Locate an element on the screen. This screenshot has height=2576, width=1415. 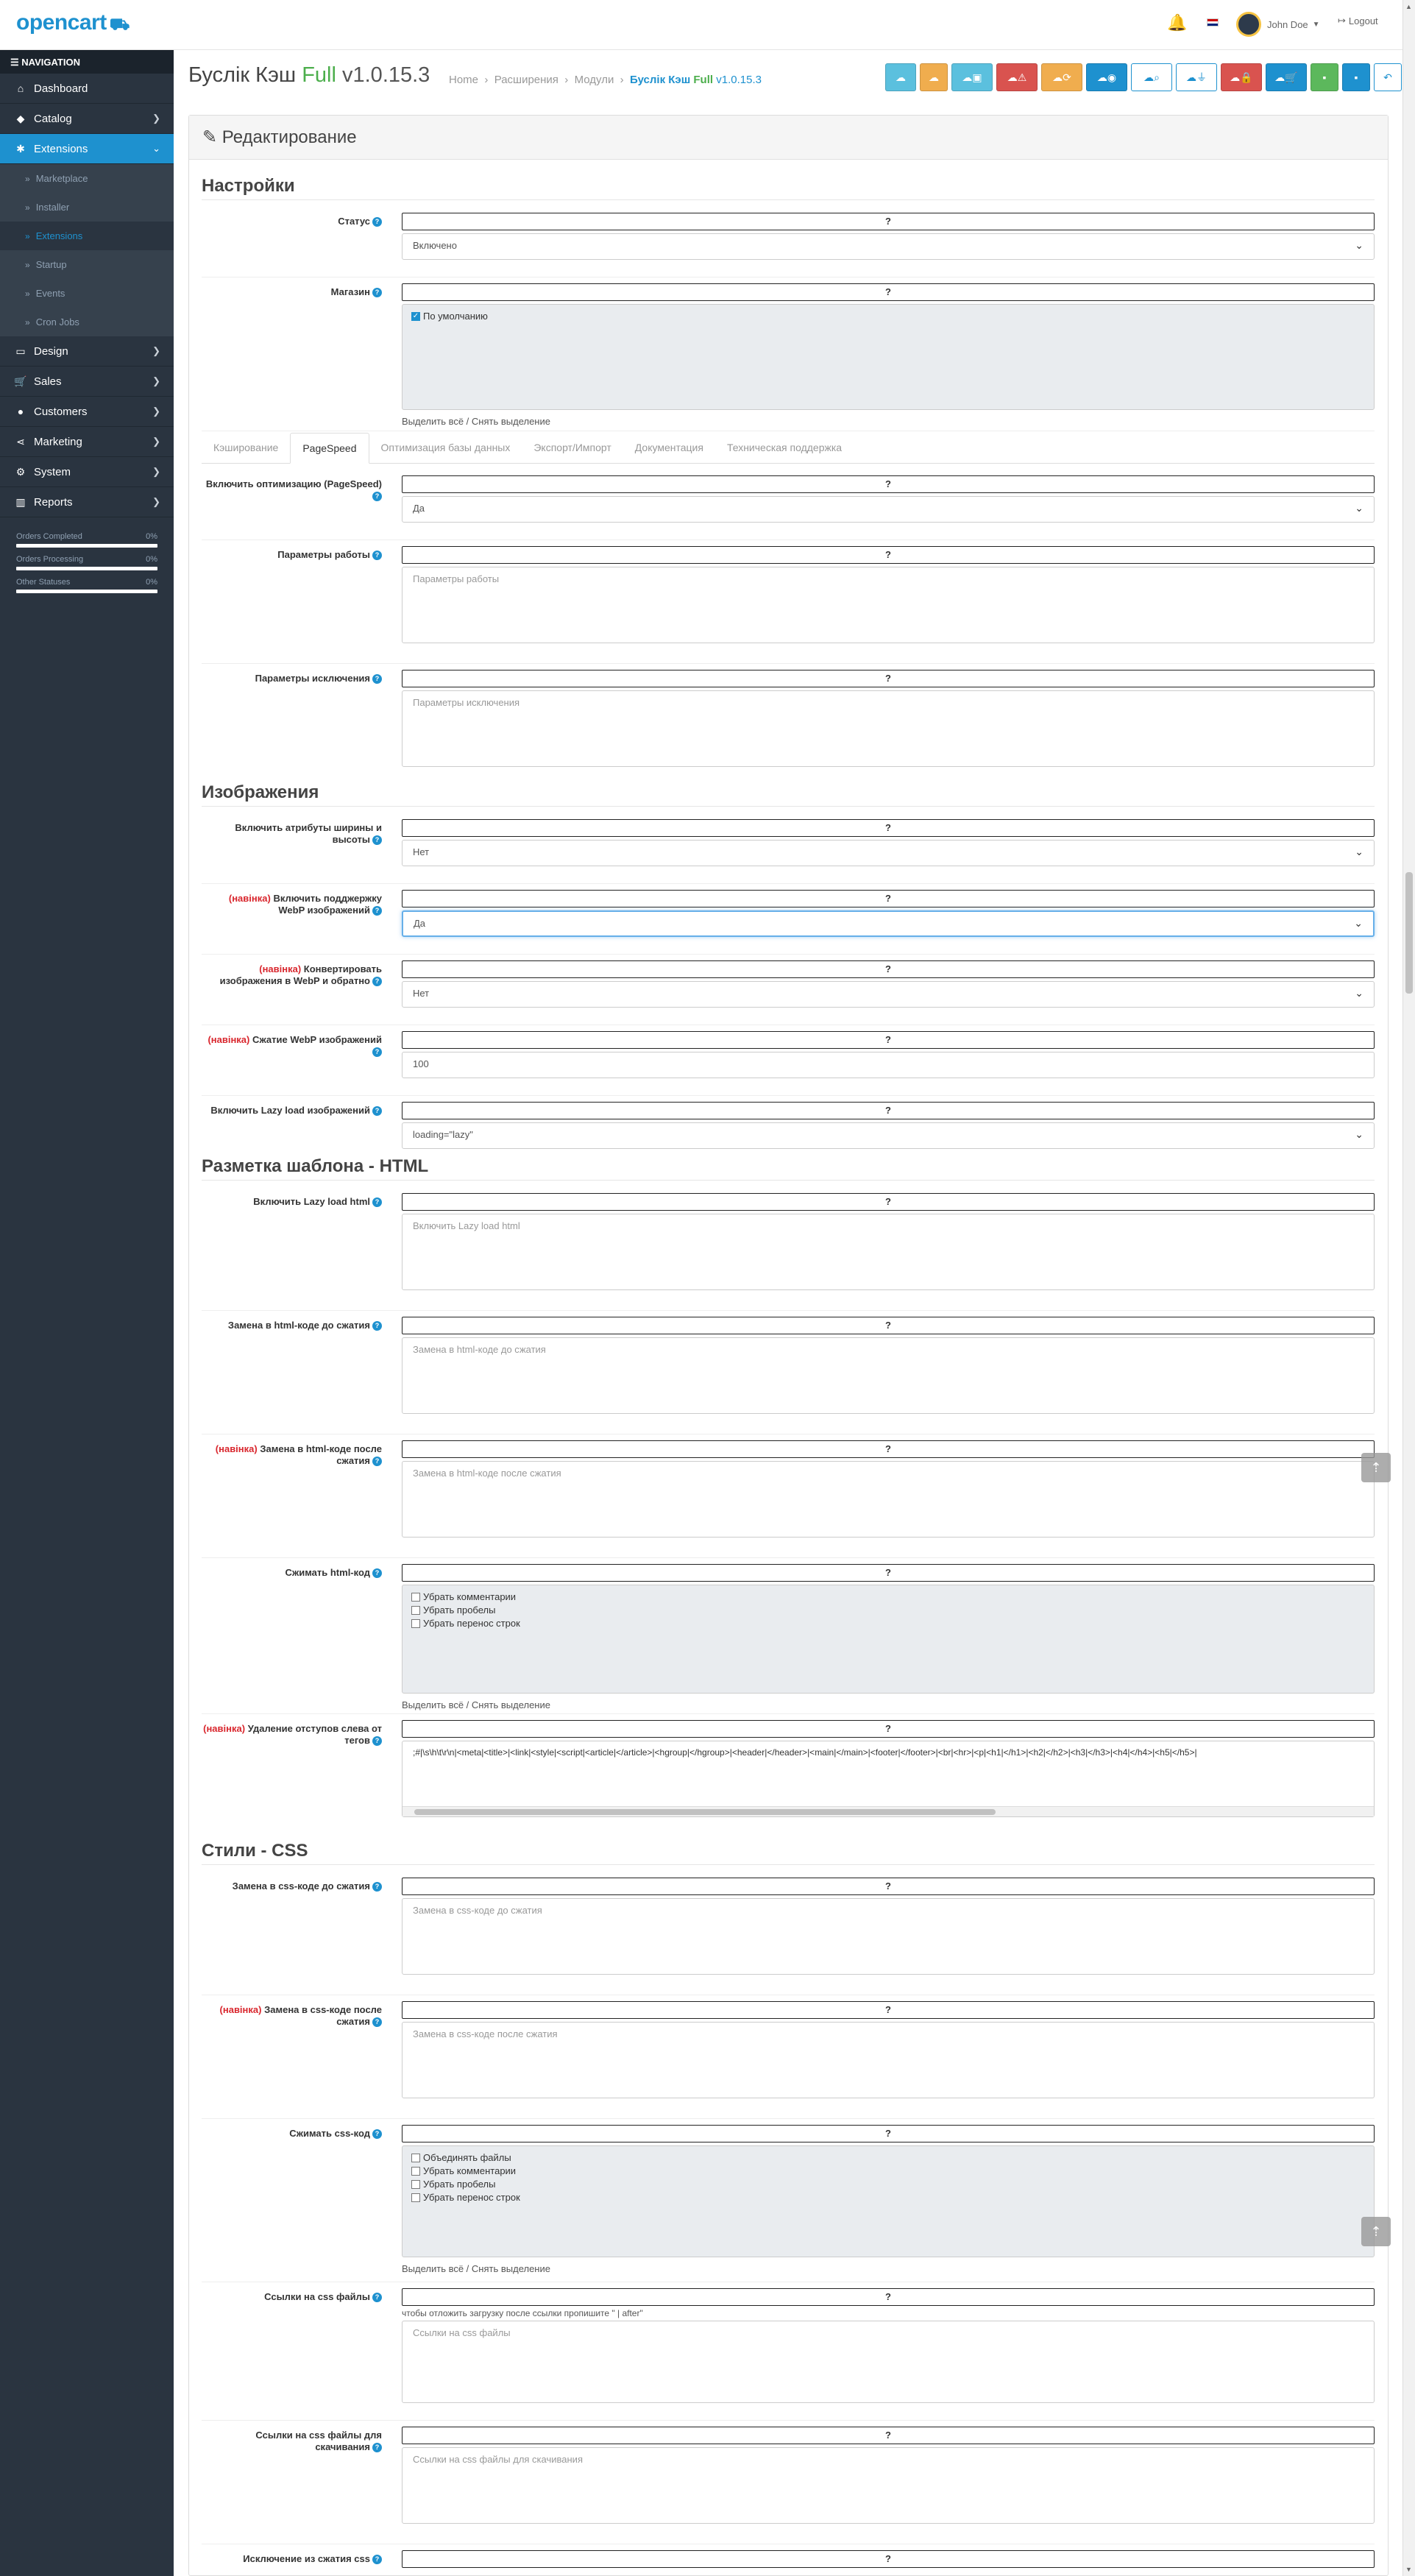
html-remove-spaces-checkbox: Убрать пробелы is located at coordinates (888, 1610).